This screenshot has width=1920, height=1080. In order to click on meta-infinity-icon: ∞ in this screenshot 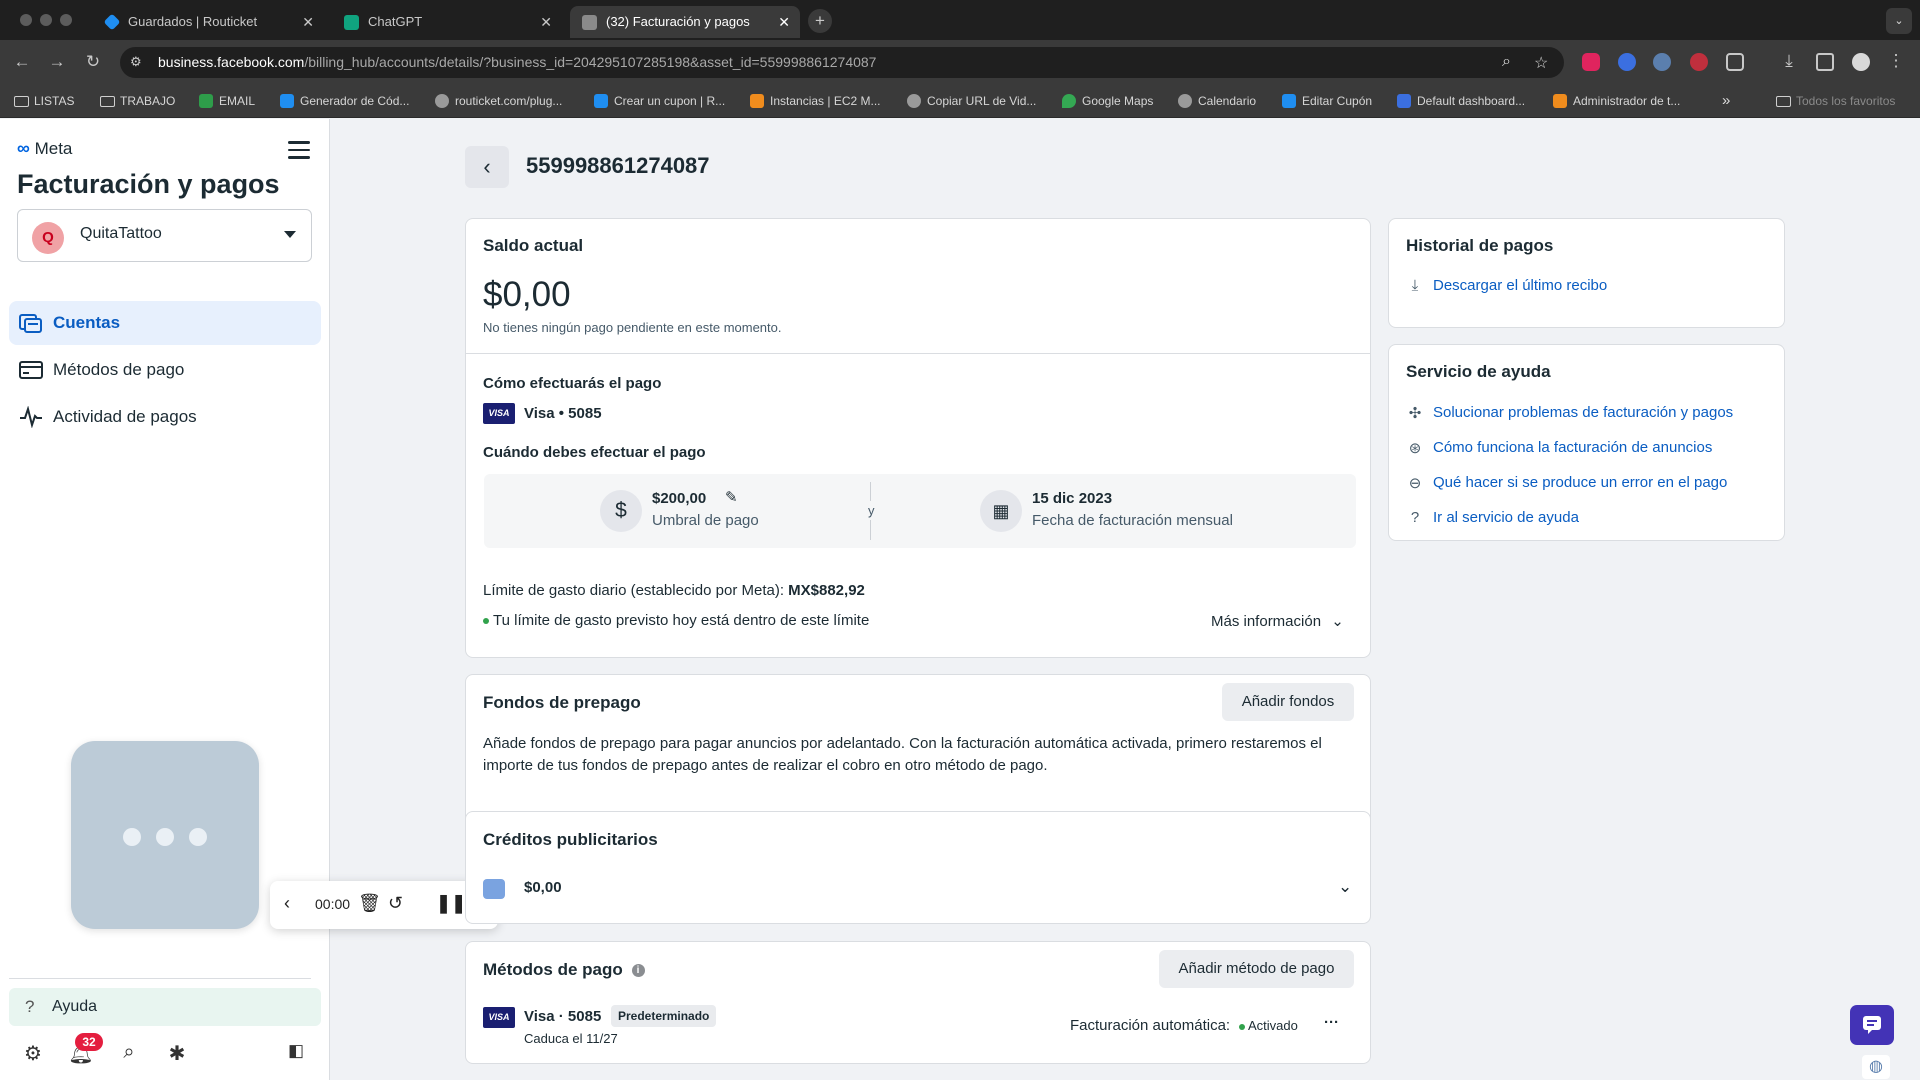, I will do `click(23, 148)`.